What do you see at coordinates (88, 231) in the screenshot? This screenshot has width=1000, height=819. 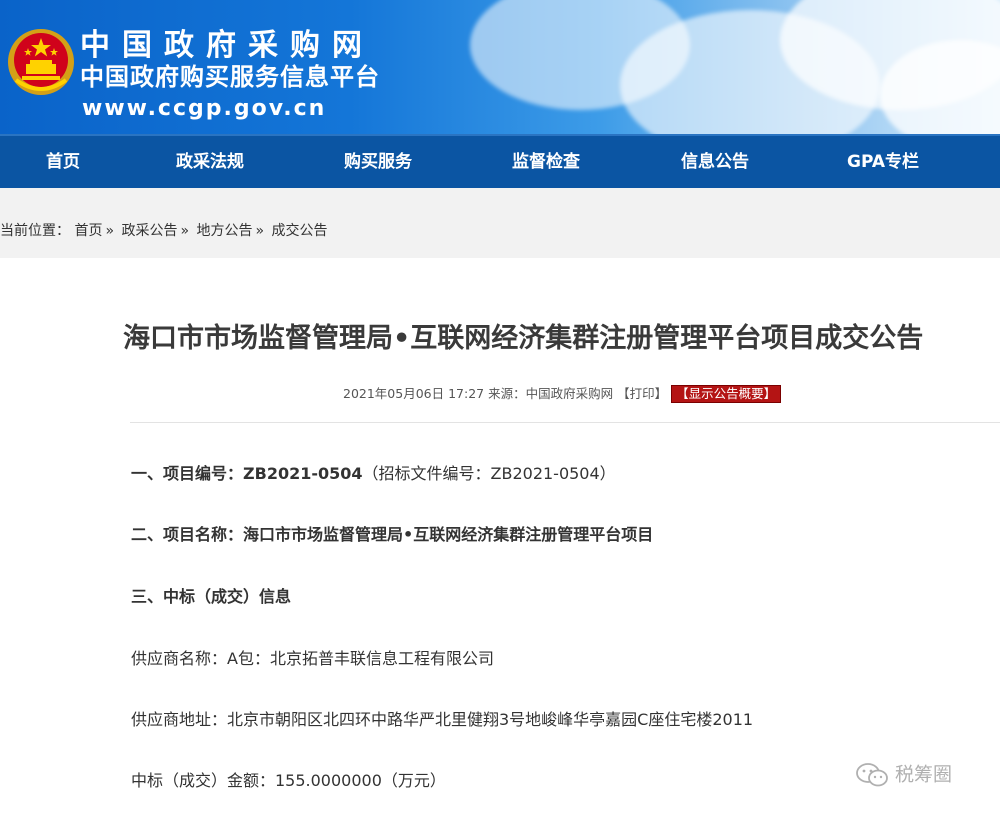 I see `breadcrumb-home: 首页` at bounding box center [88, 231].